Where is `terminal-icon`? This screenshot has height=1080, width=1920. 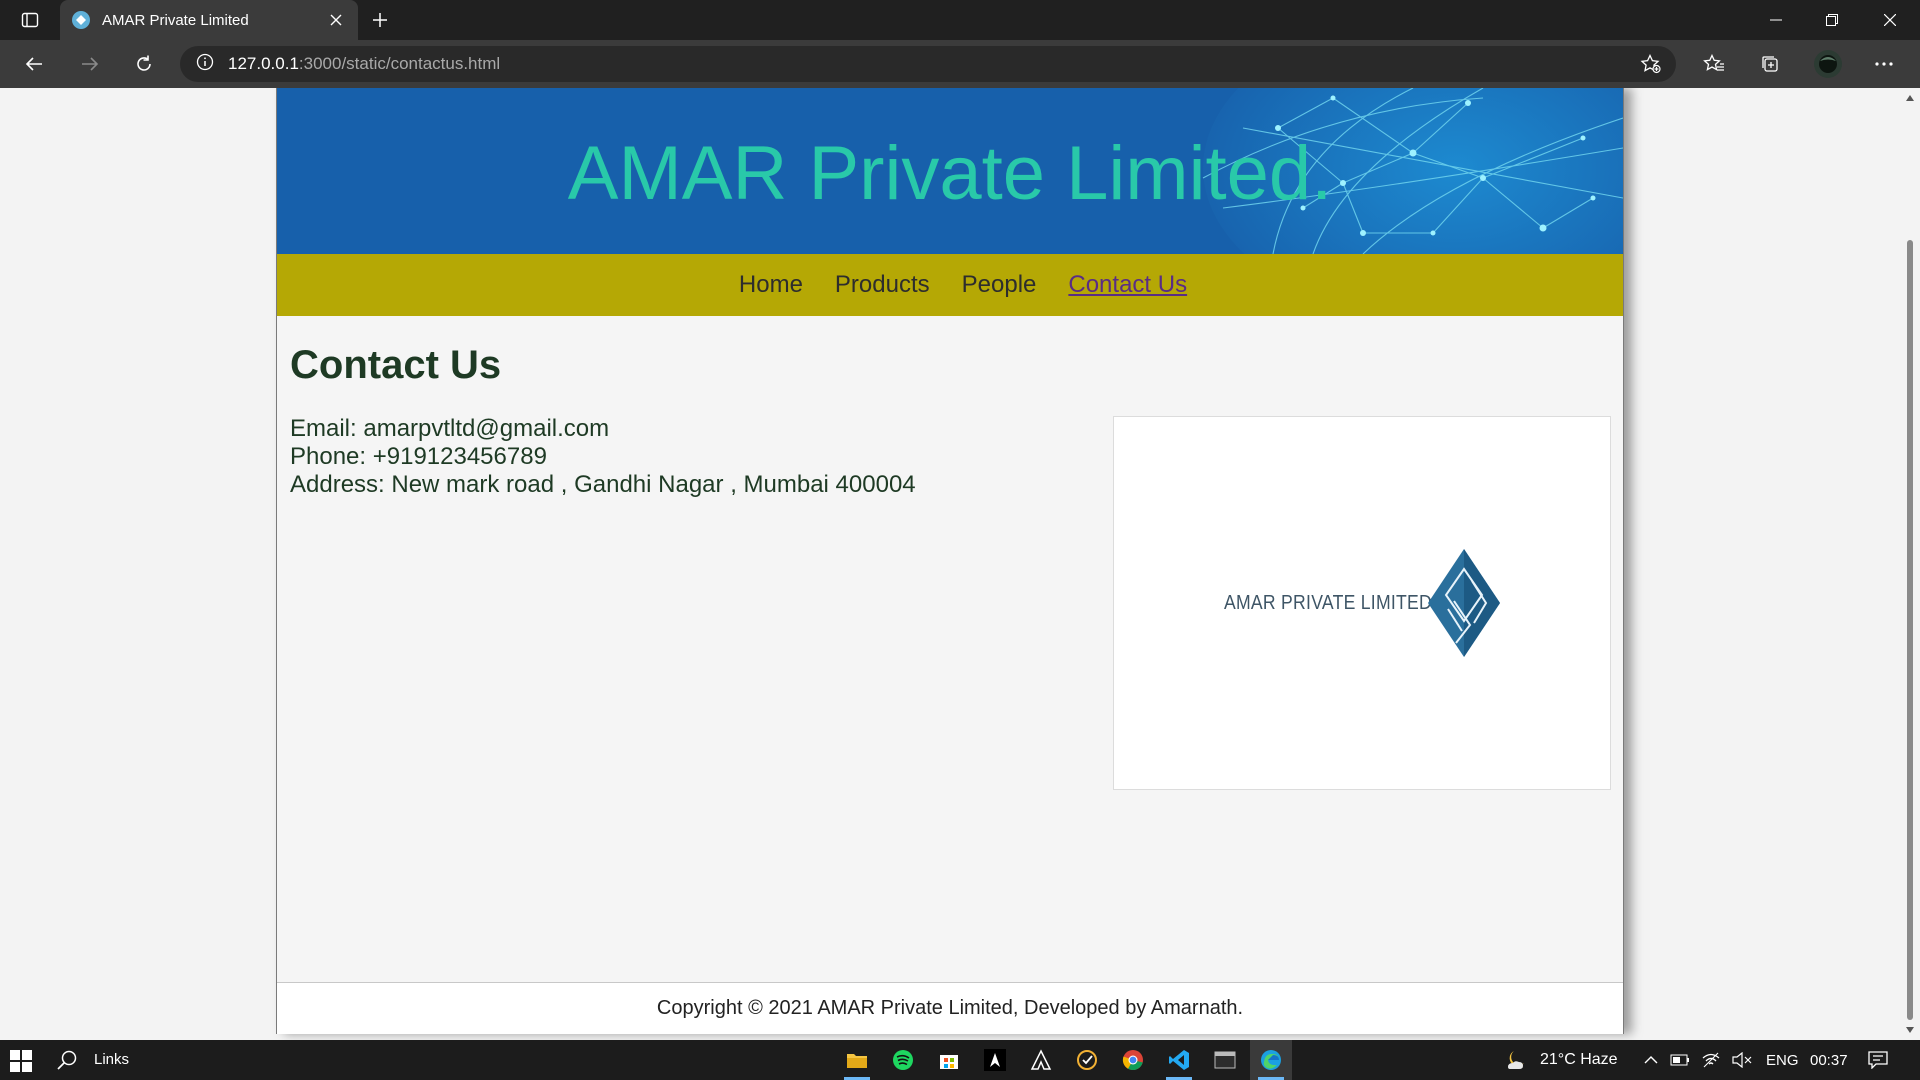
terminal-icon is located at coordinates (1225, 1060).